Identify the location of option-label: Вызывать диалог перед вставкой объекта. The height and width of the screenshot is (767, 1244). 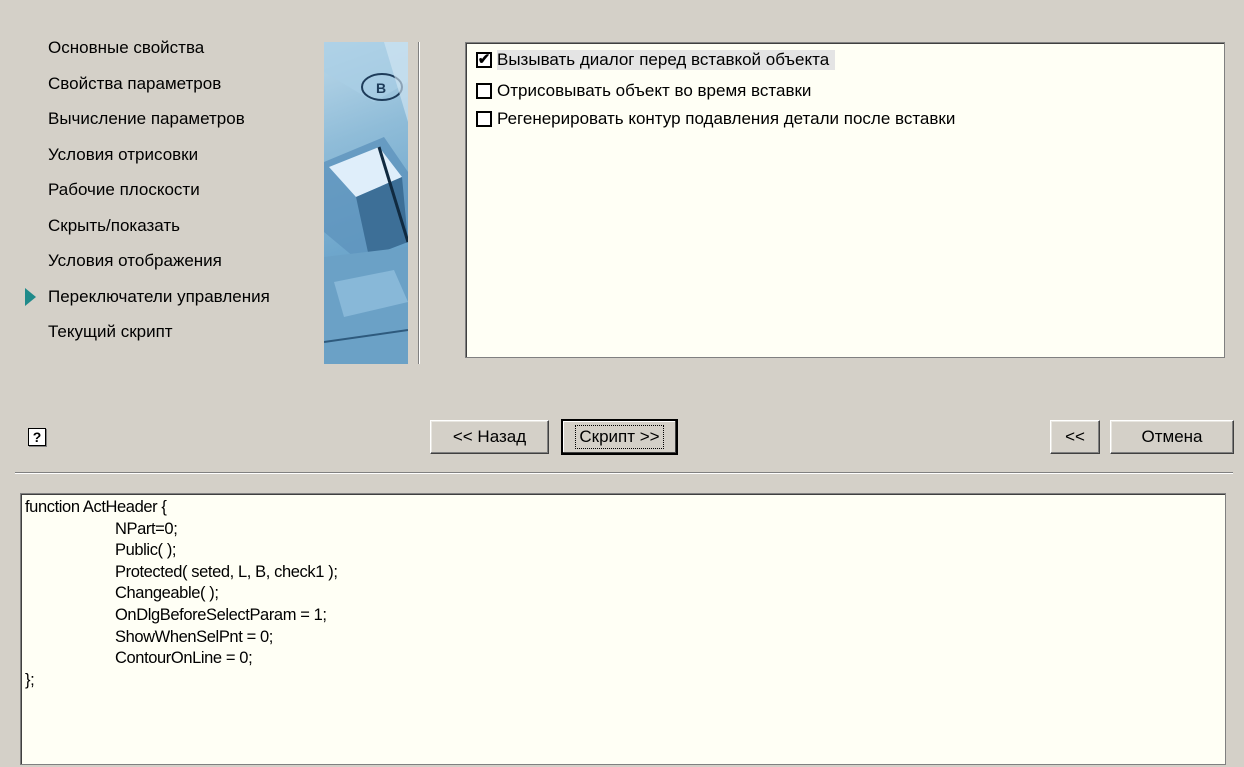
(666, 60).